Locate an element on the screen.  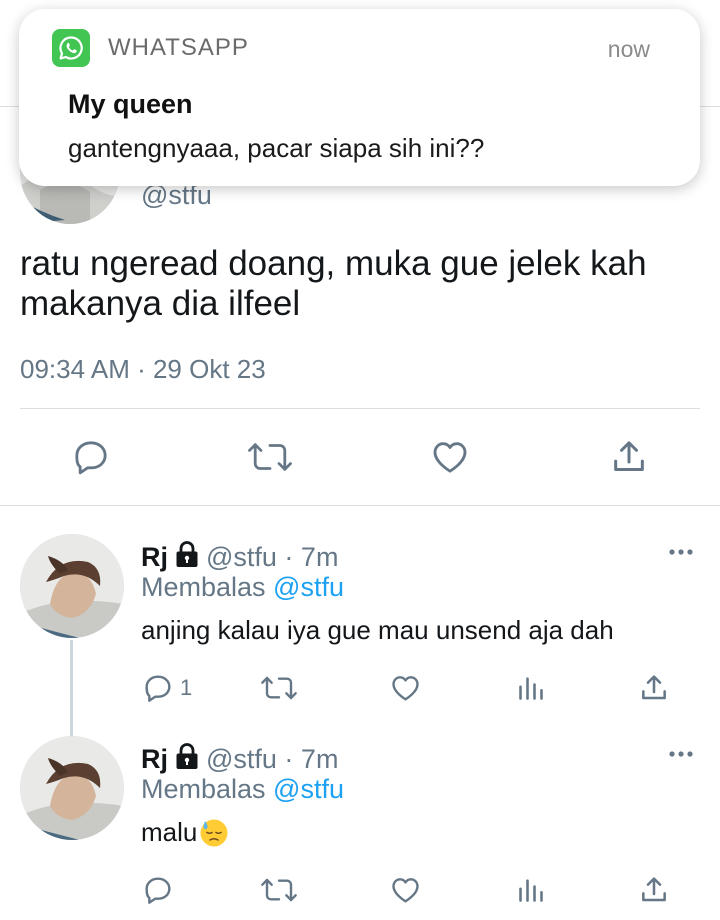
reply-text: anjing kalau iya gue mau unsend aja dah is located at coordinates (377, 630).